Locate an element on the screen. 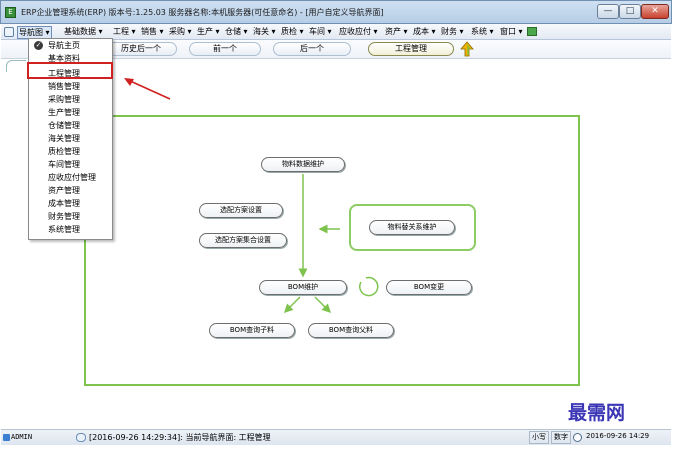  node-material-relation: 物料替关系维护 is located at coordinates (412, 227).